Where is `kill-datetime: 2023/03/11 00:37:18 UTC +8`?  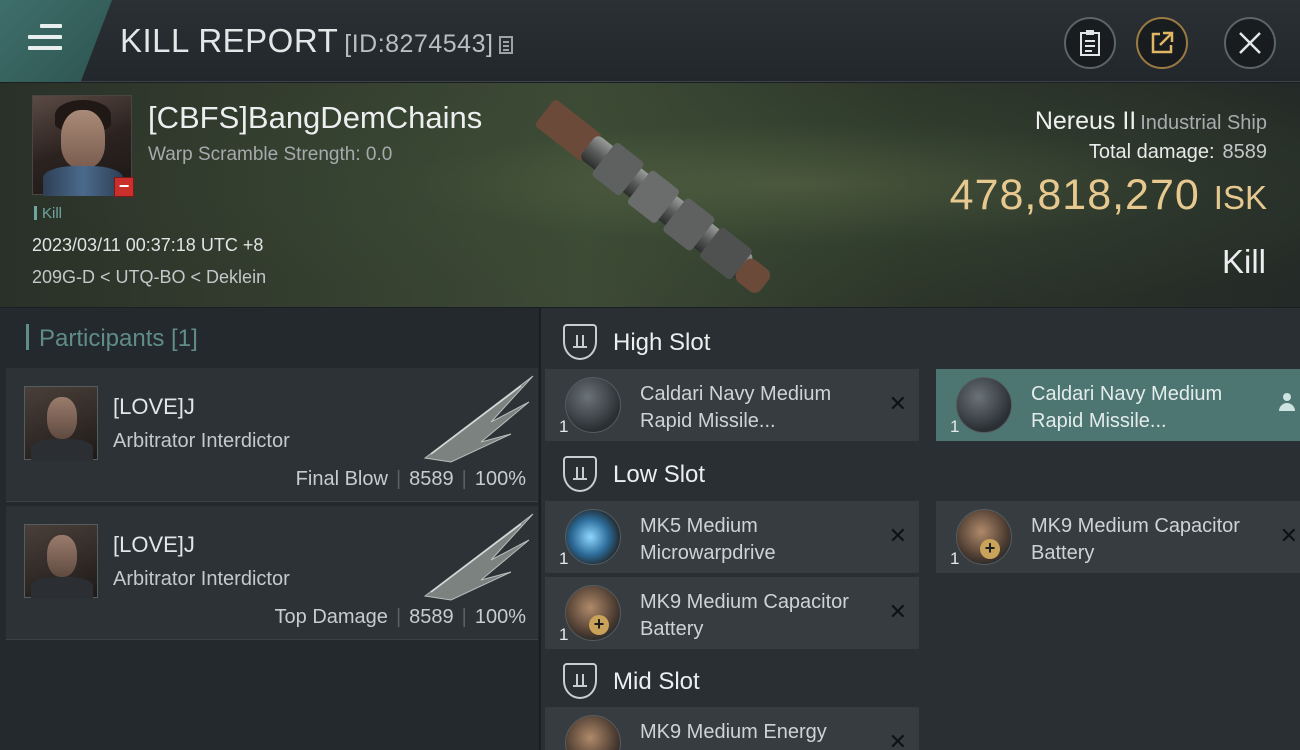 kill-datetime: 2023/03/11 00:37:18 UTC +8 is located at coordinates (148, 245).